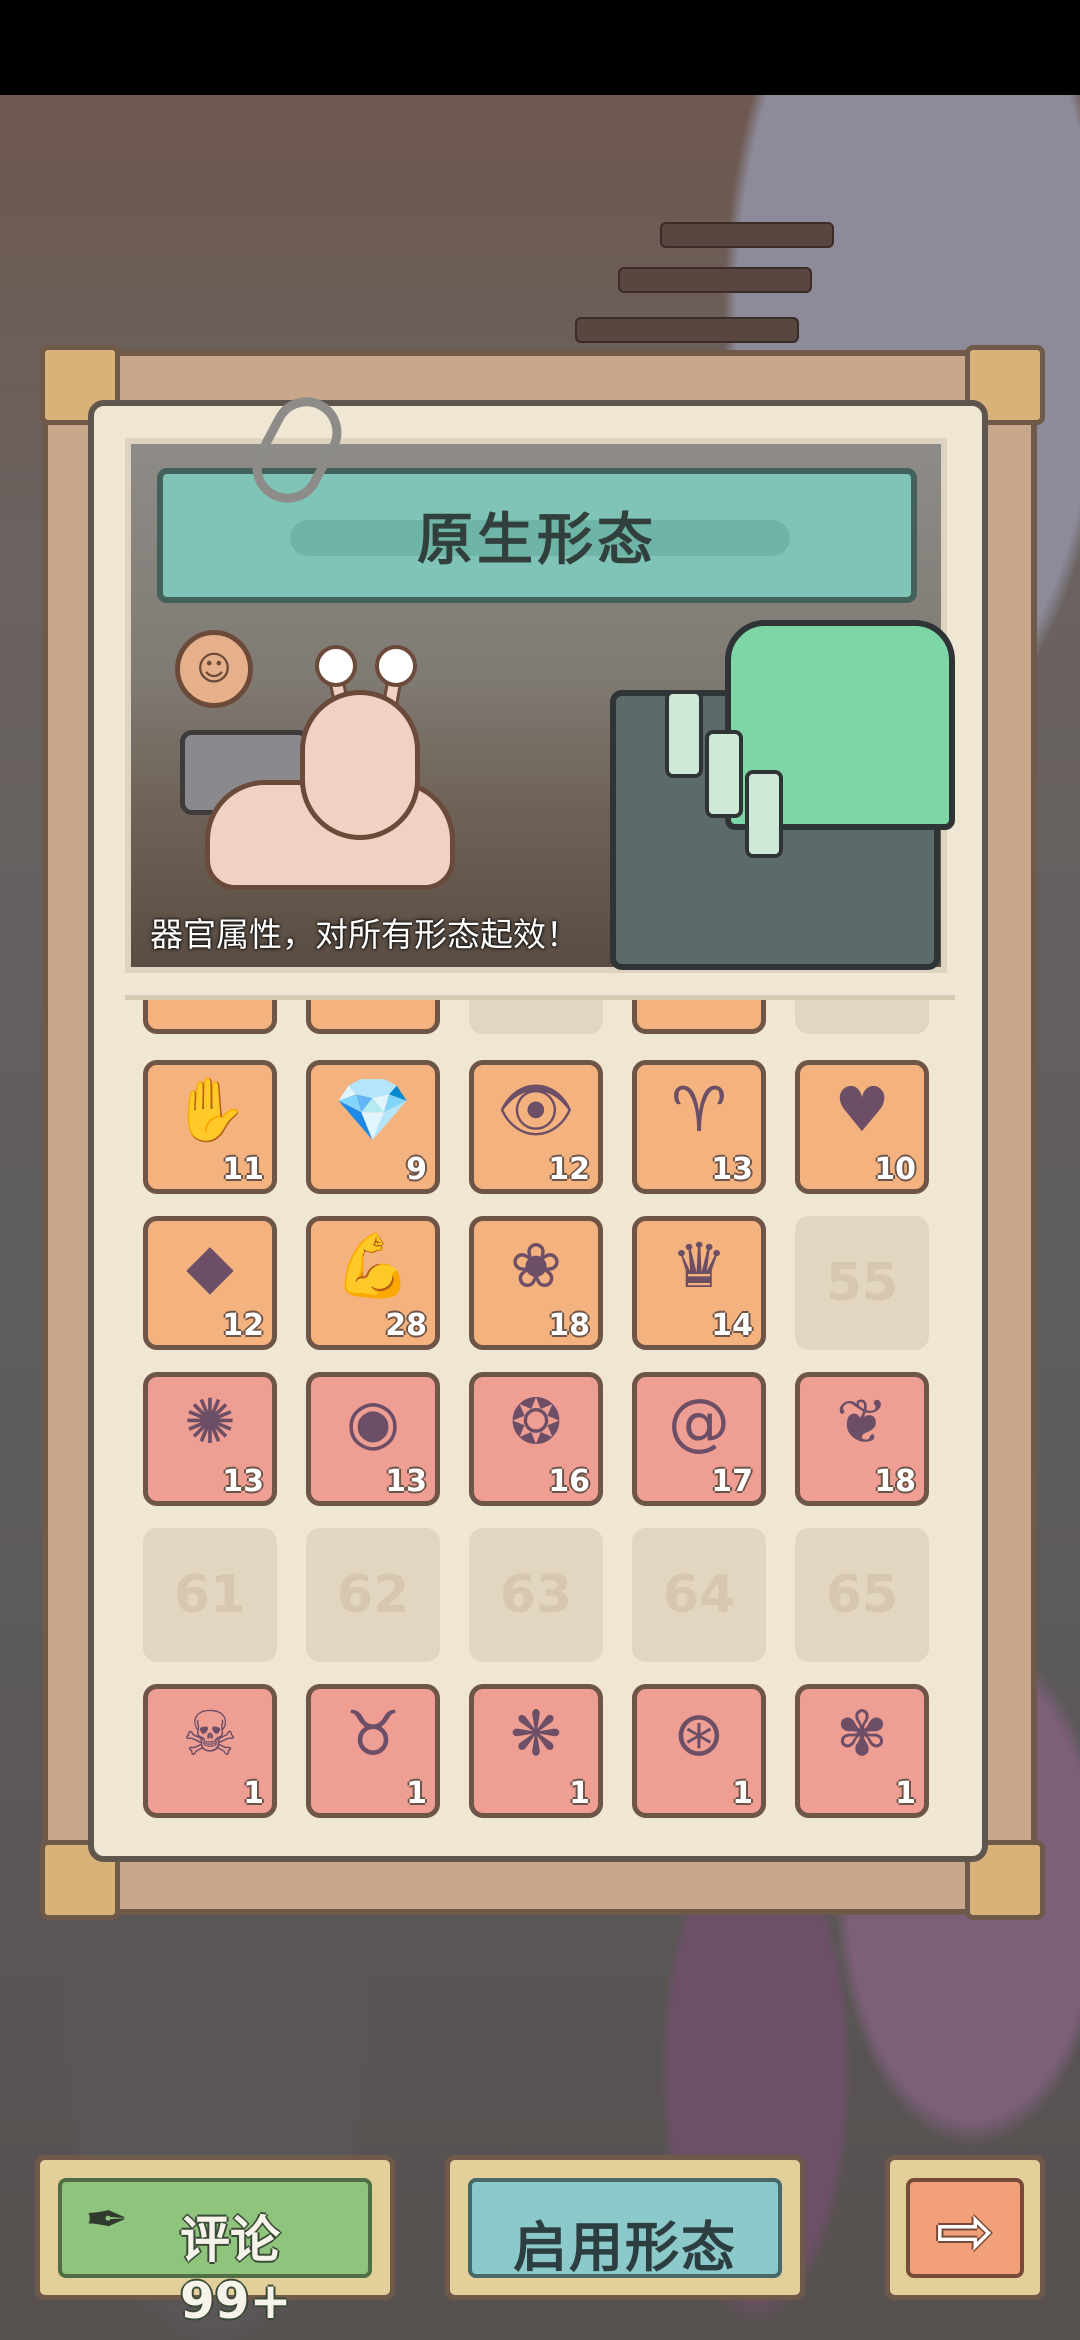  Describe the element at coordinates (214, 669) in the screenshot. I see `snail-face-coin-icon: ☺` at that location.